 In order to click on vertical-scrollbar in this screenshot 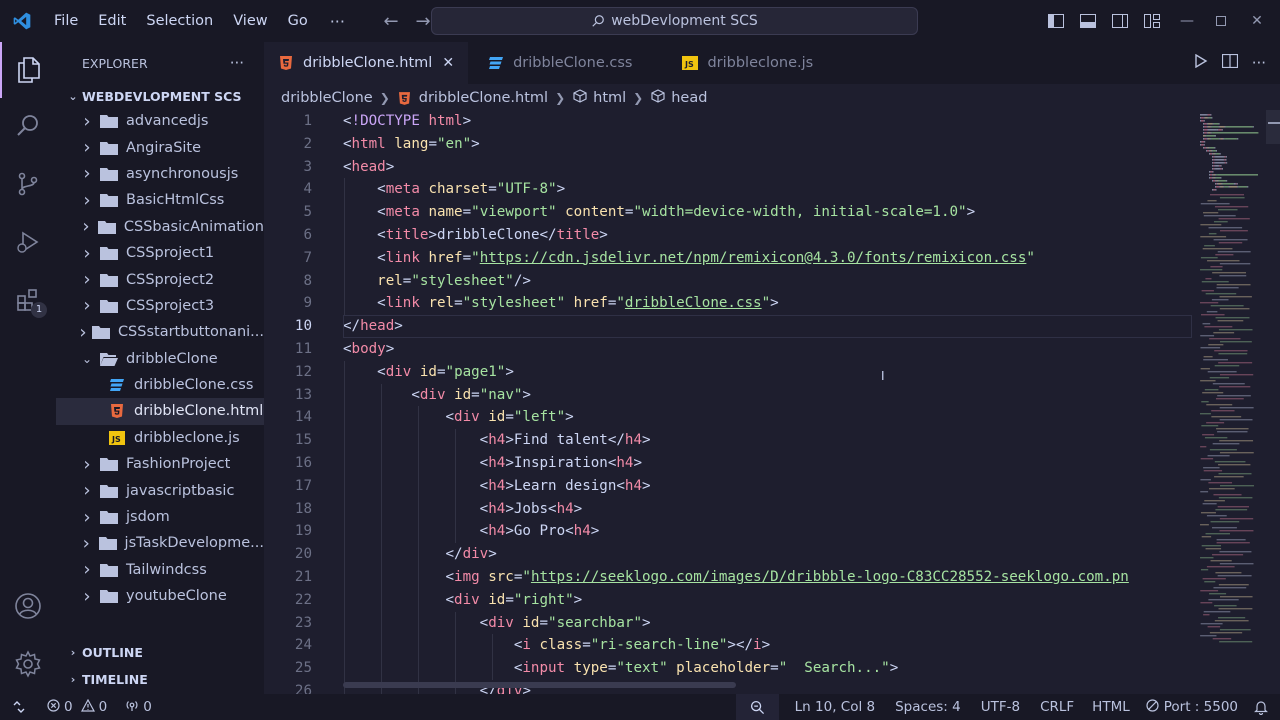, I will do `click(1273, 402)`.